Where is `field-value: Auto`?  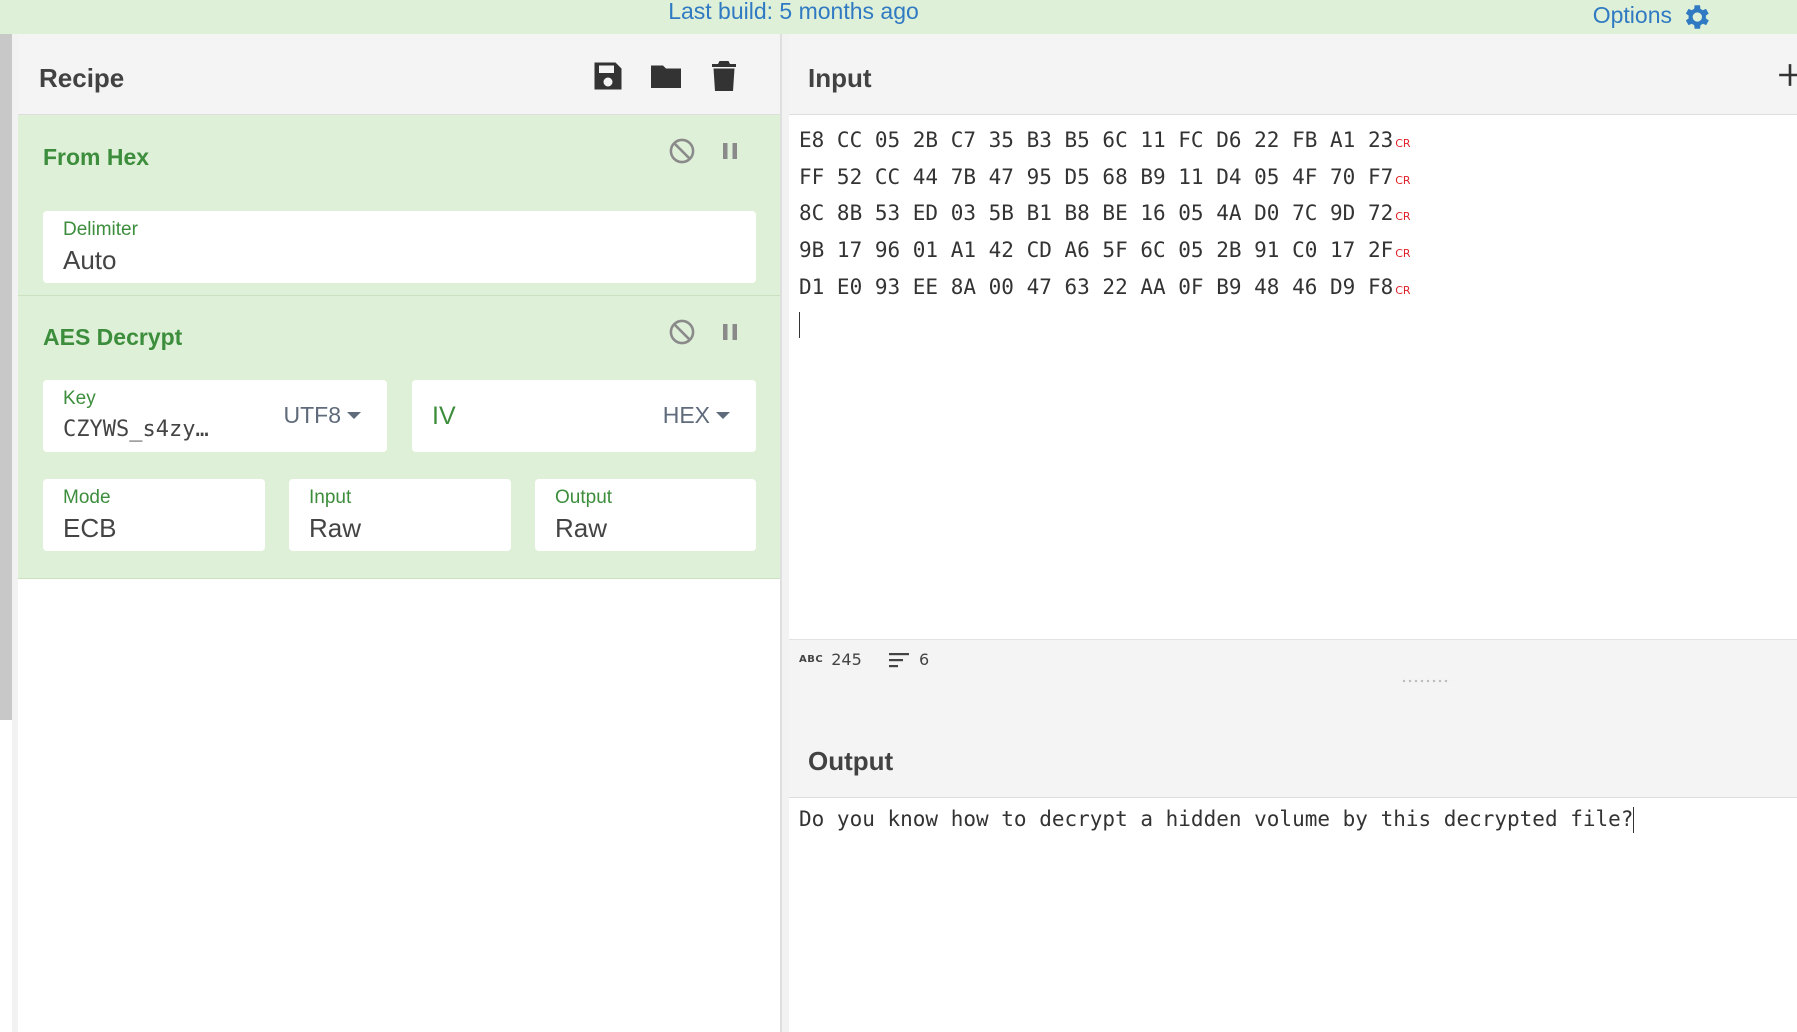
field-value: Auto is located at coordinates (90, 260).